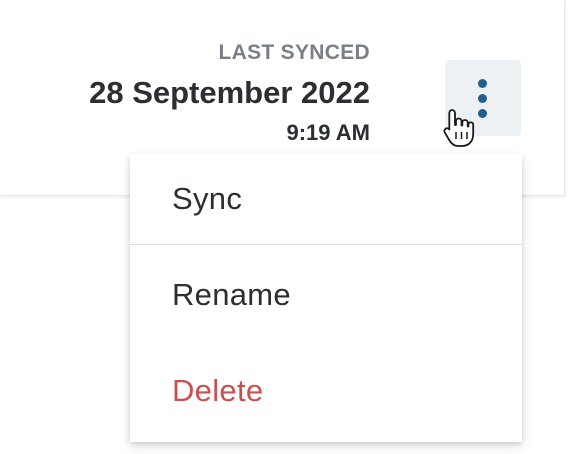 This screenshot has height=454, width=578. I want to click on menu-item-sync: Sync, so click(326, 199).